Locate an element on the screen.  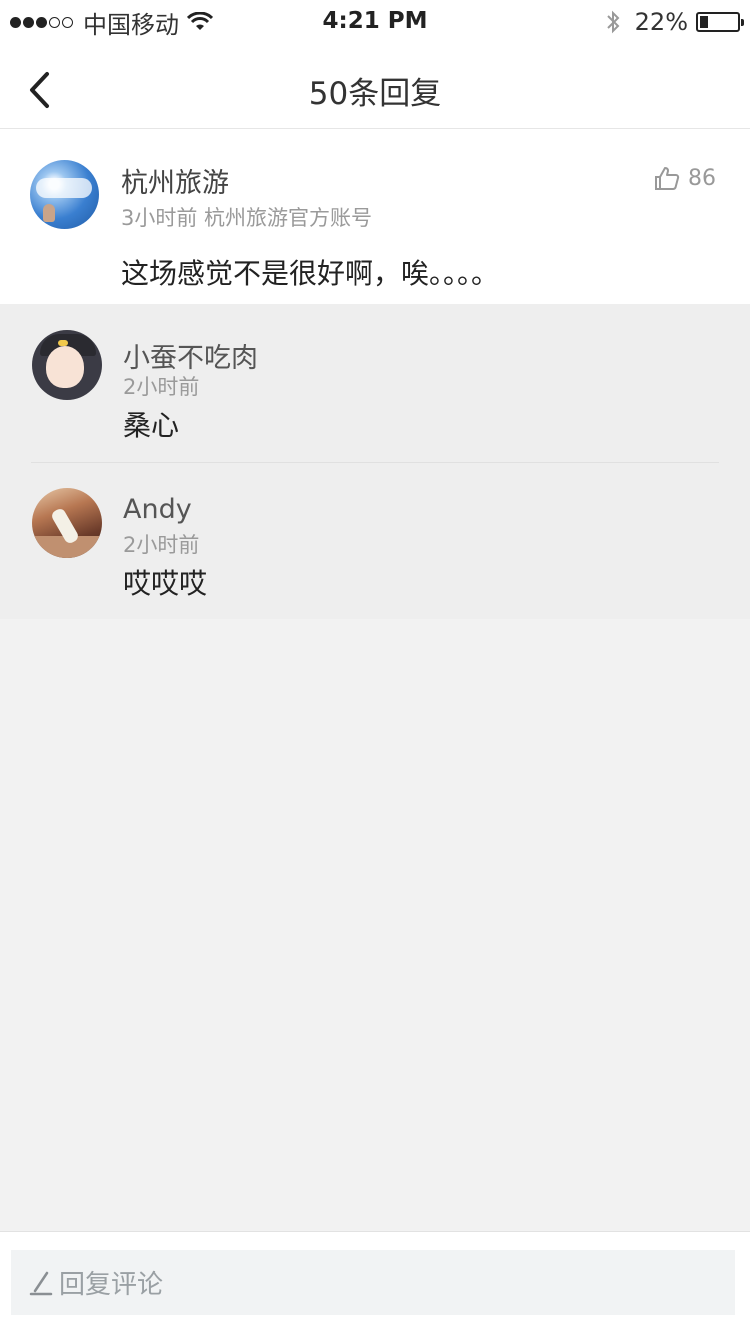
pencil-icon is located at coordinates (41, 1283).